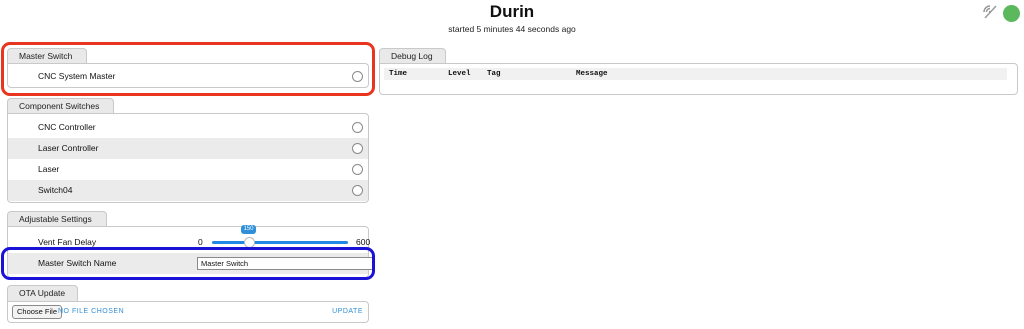  I want to click on master-switch-panel: CNC System Master, so click(188, 75).